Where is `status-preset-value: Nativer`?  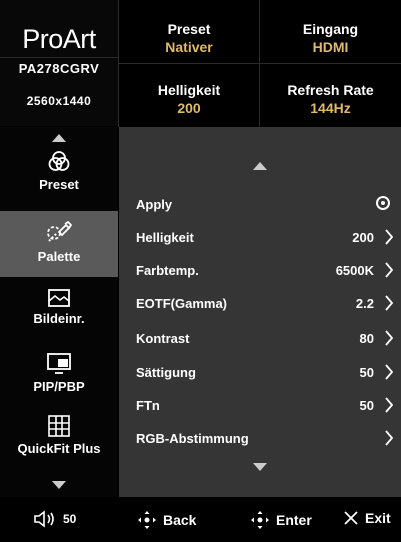 status-preset-value: Nativer is located at coordinates (189, 47).